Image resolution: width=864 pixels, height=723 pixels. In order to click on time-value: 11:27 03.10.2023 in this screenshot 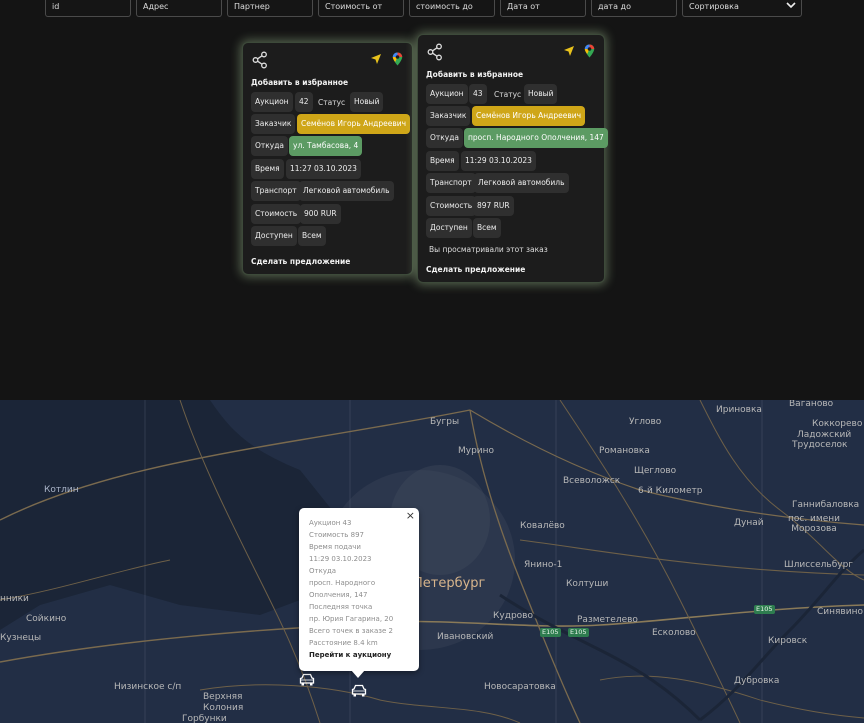, I will do `click(323, 169)`.